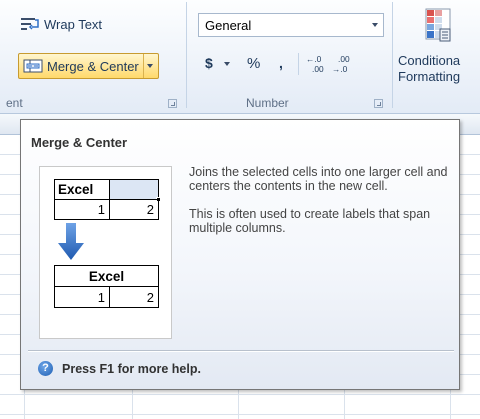  Describe the element at coordinates (291, 25) in the screenshot. I see `number-format-combo: General` at that location.